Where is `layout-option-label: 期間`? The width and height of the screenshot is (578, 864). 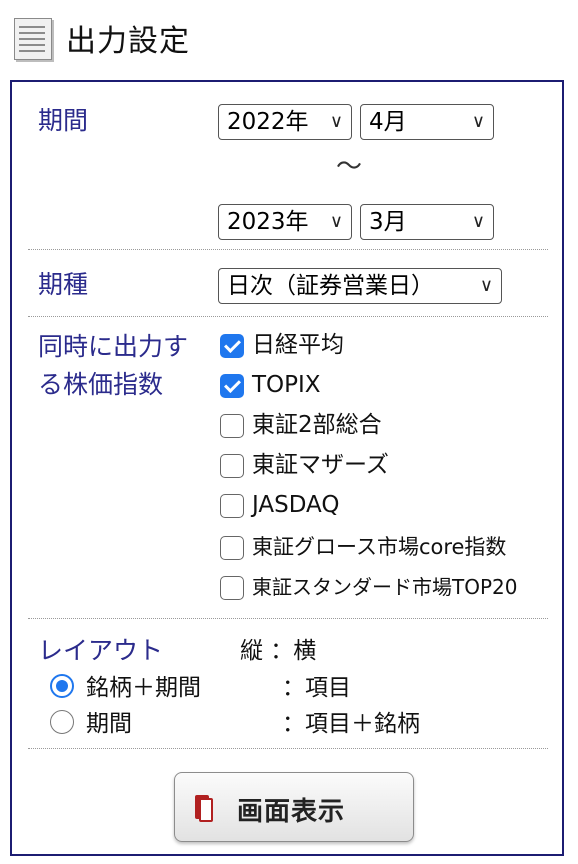
layout-option-label: 期間 is located at coordinates (109, 724).